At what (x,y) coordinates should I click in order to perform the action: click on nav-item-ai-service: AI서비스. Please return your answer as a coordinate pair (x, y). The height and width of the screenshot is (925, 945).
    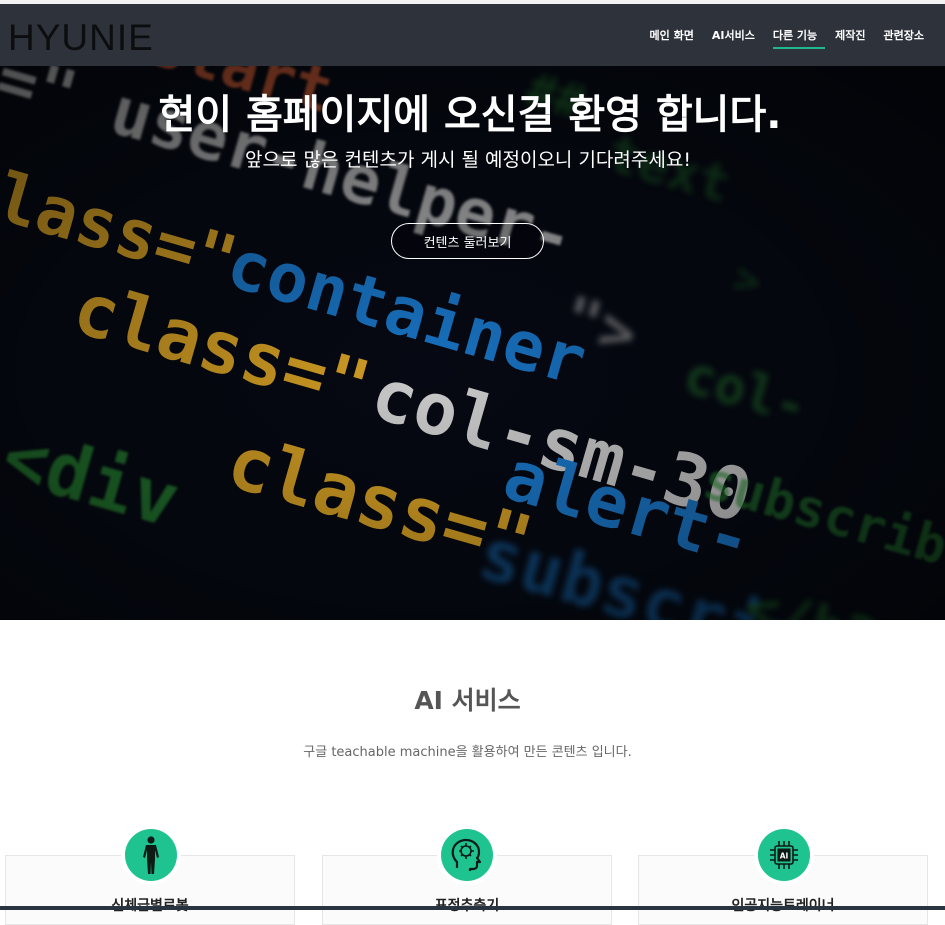
    Looking at the image, I should click on (733, 35).